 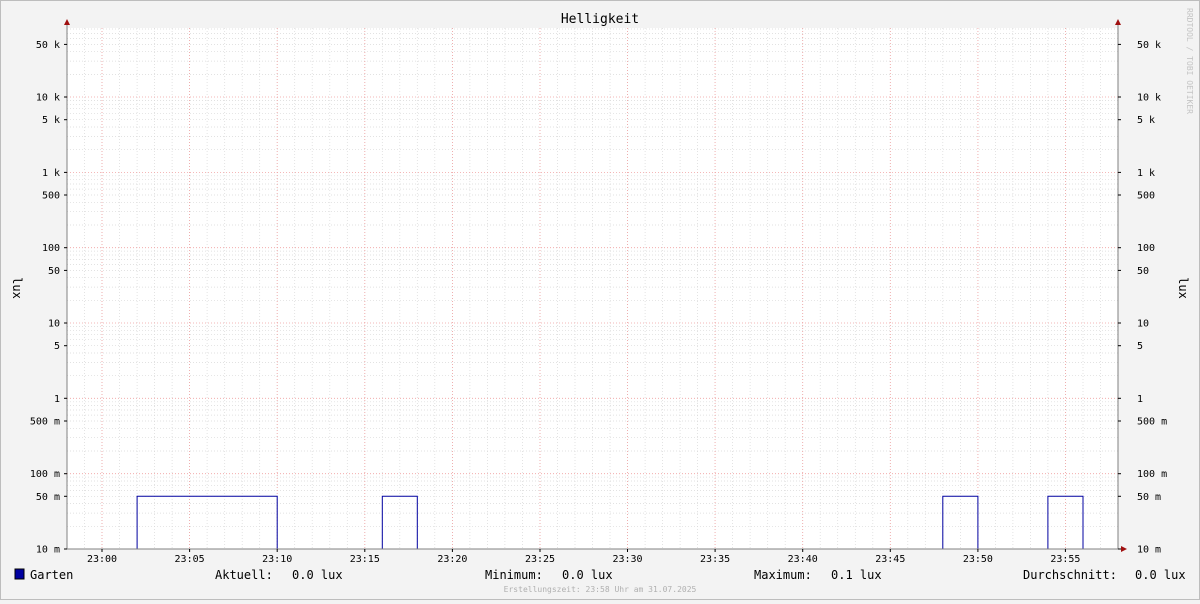 What do you see at coordinates (1146, 248) in the screenshot?
I see `y-tick-label-right: 100` at bounding box center [1146, 248].